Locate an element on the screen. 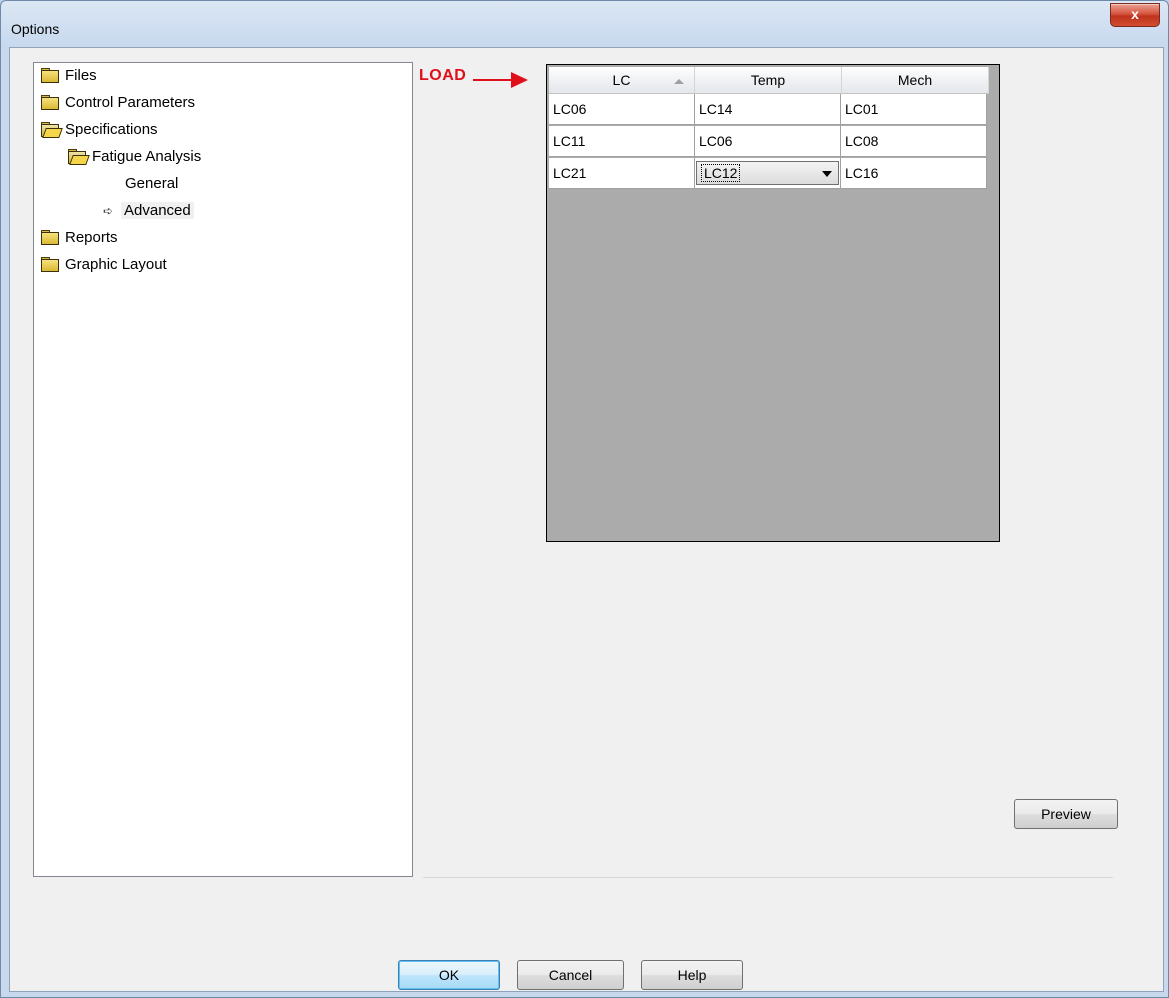  tree-item-label: Advanced is located at coordinates (157, 210).